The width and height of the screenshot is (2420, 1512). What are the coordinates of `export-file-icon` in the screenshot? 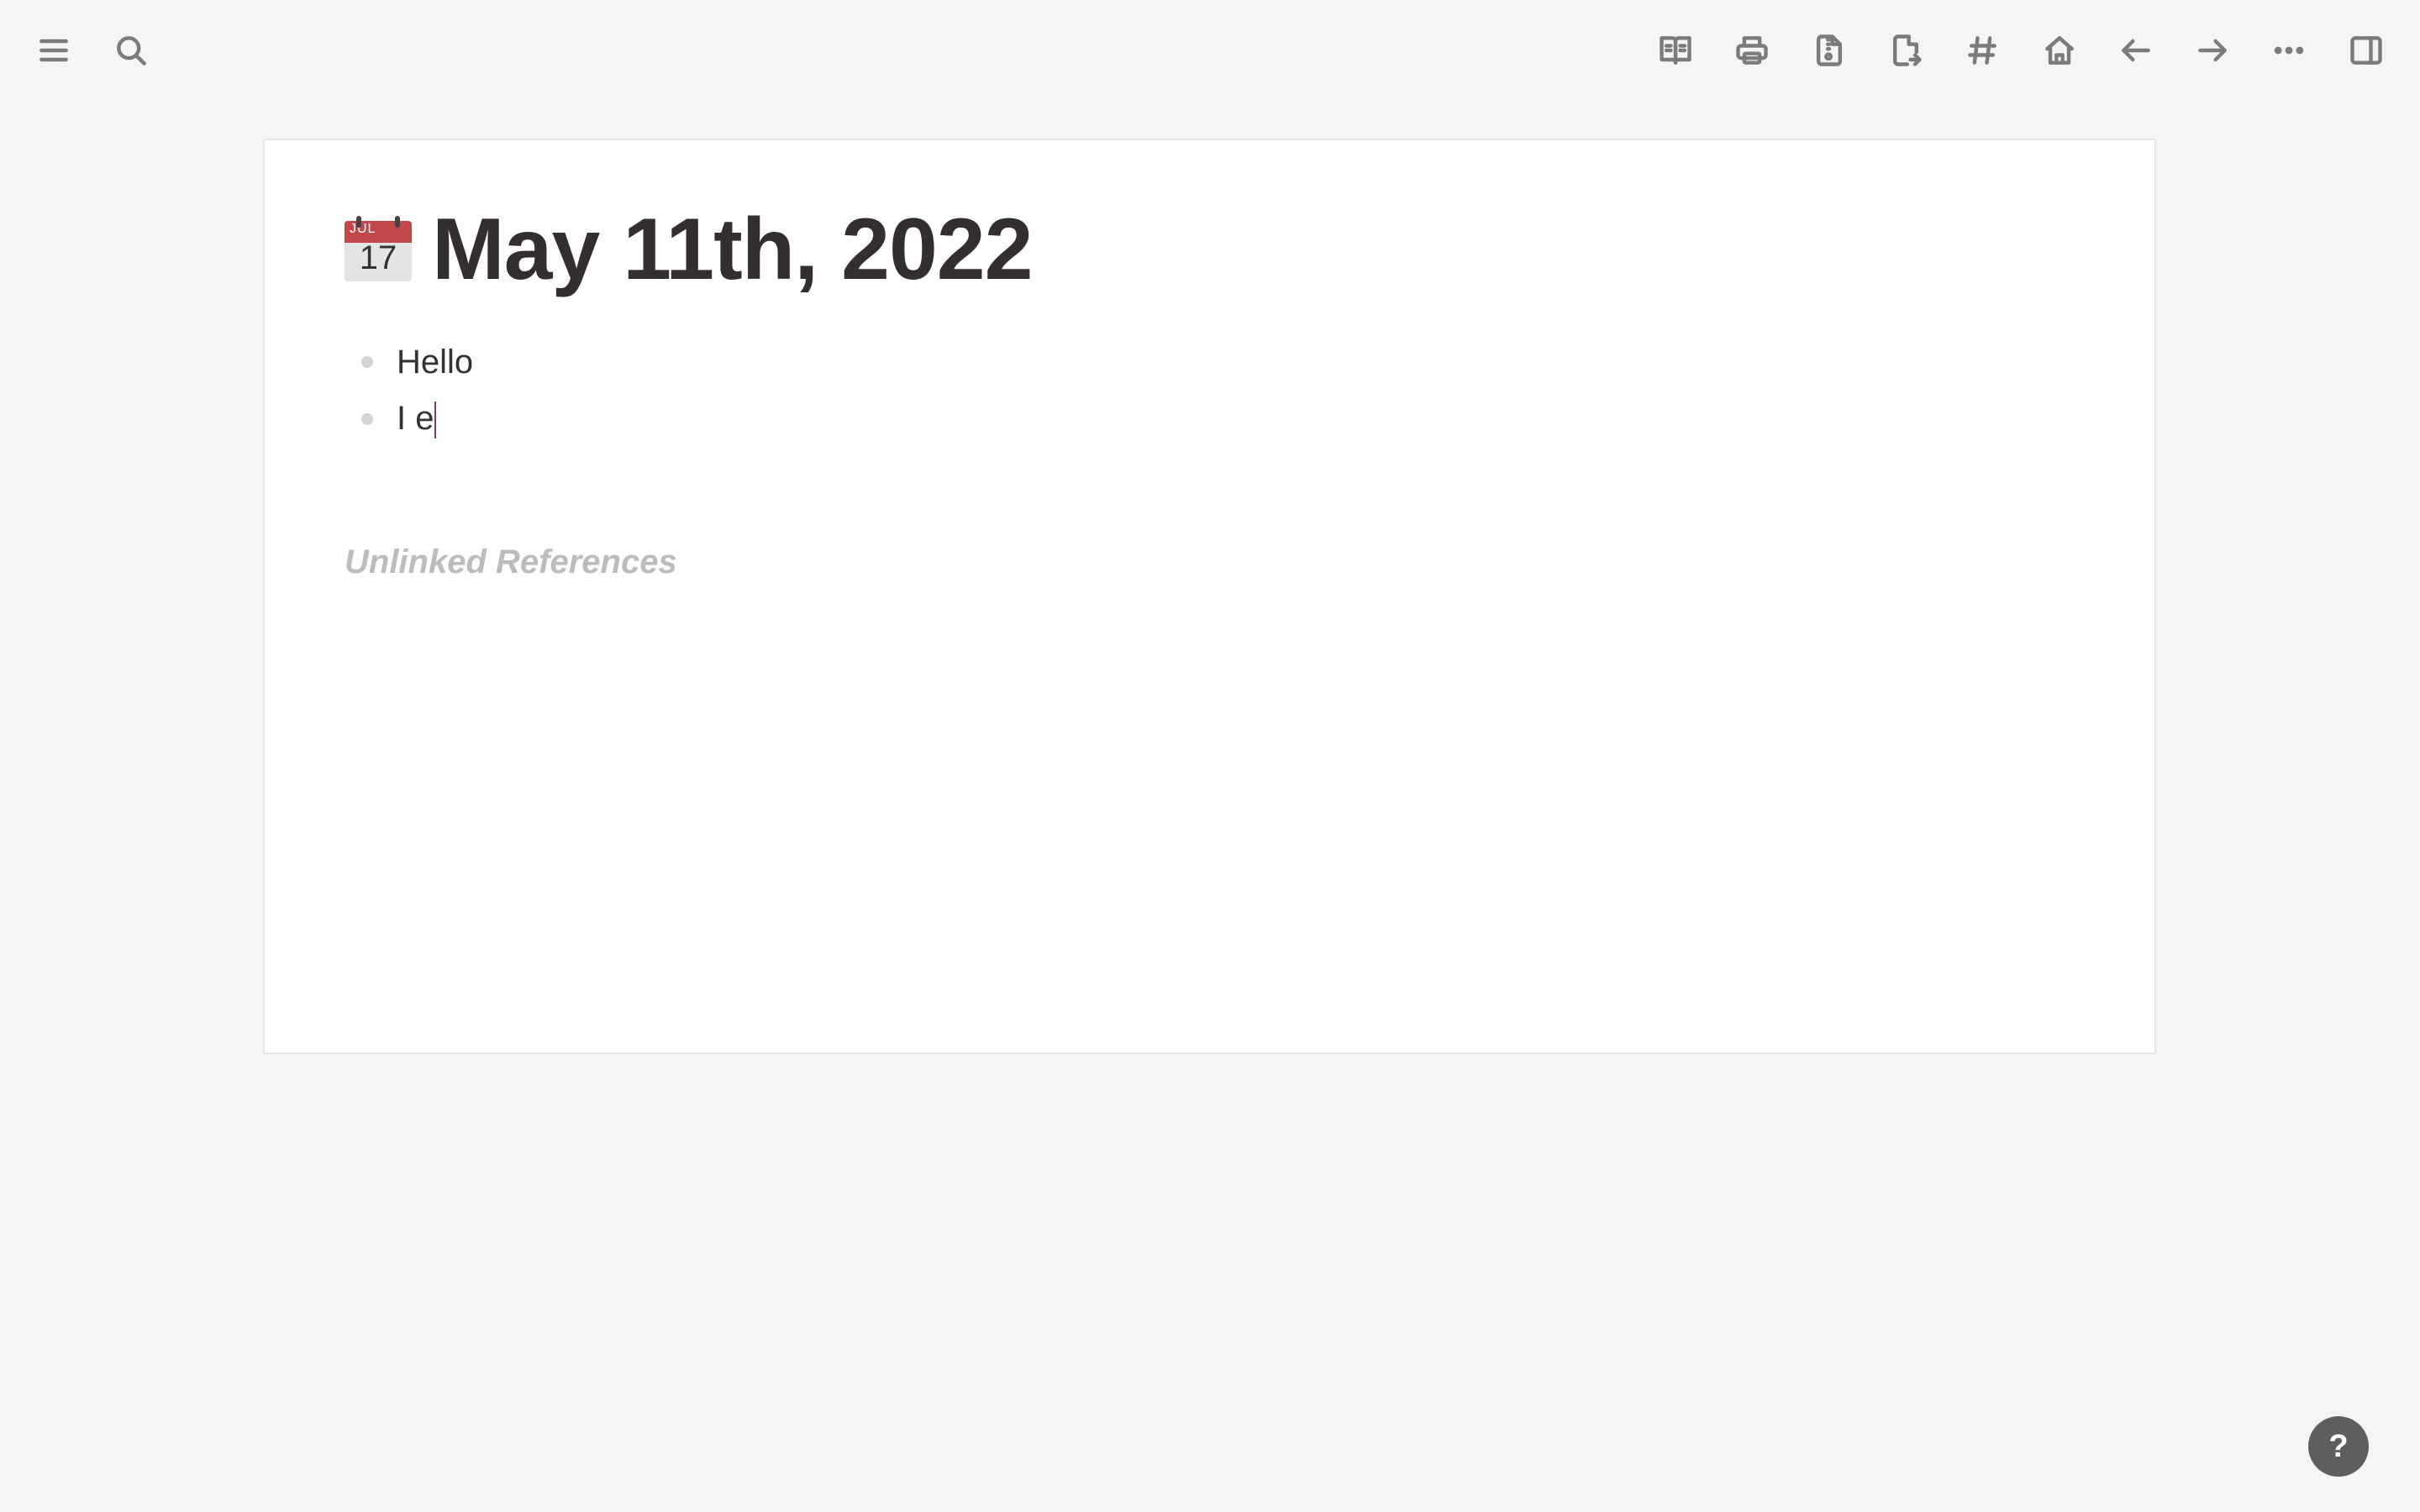 It's located at (1906, 50).